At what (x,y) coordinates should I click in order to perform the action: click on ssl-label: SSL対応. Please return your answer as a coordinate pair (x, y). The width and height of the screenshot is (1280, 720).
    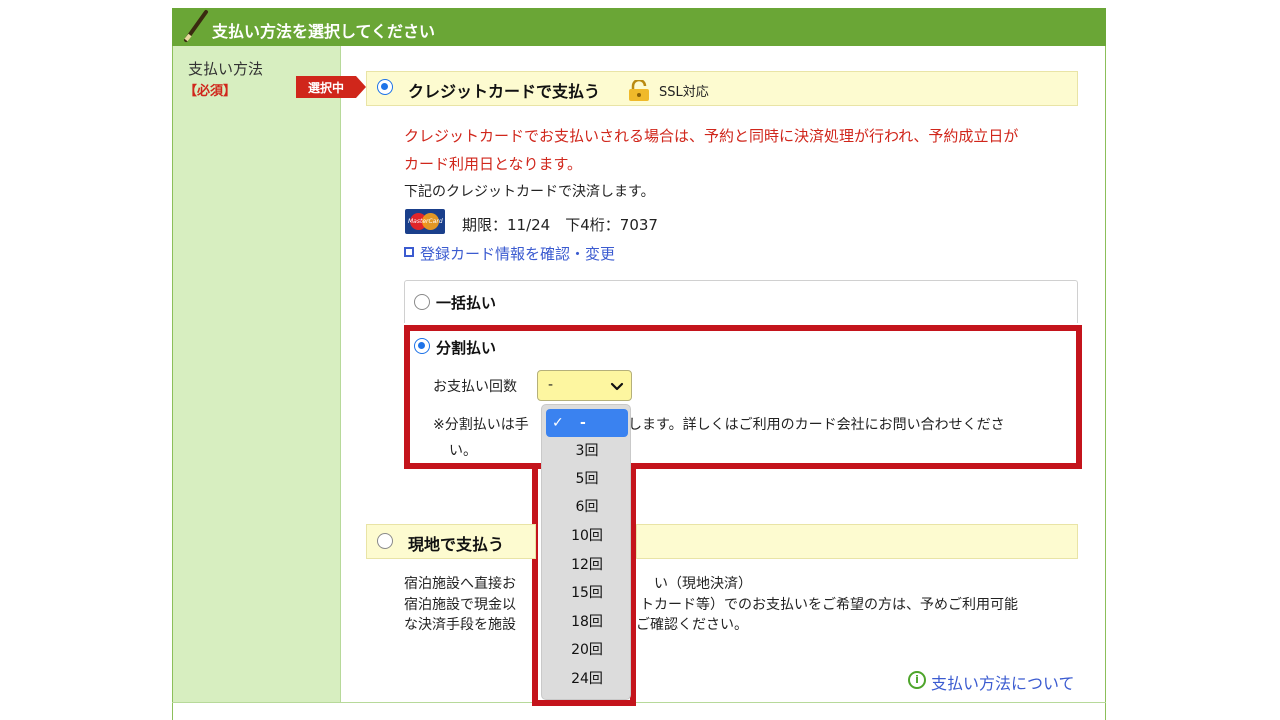
    Looking at the image, I should click on (684, 92).